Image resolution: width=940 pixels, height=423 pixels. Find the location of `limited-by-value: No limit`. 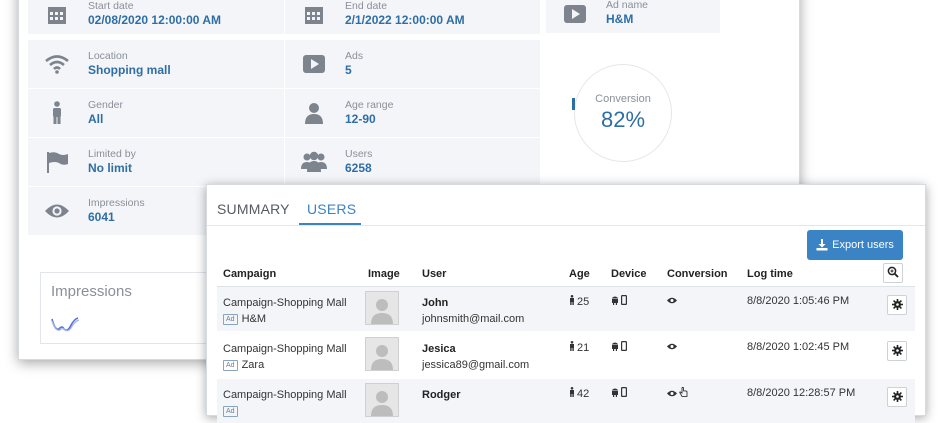

limited-by-value: No limit is located at coordinates (110, 168).